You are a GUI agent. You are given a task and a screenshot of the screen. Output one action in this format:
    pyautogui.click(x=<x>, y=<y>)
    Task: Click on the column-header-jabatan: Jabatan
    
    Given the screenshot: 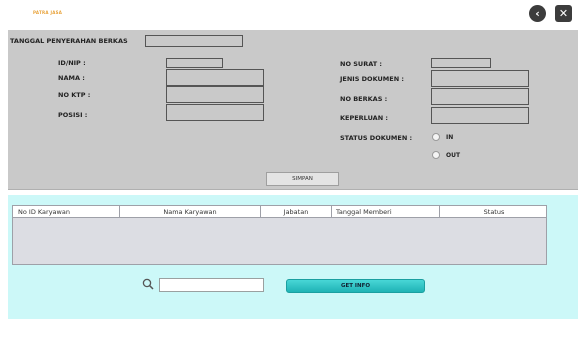 What is the action you would take?
    pyautogui.click(x=296, y=212)
    